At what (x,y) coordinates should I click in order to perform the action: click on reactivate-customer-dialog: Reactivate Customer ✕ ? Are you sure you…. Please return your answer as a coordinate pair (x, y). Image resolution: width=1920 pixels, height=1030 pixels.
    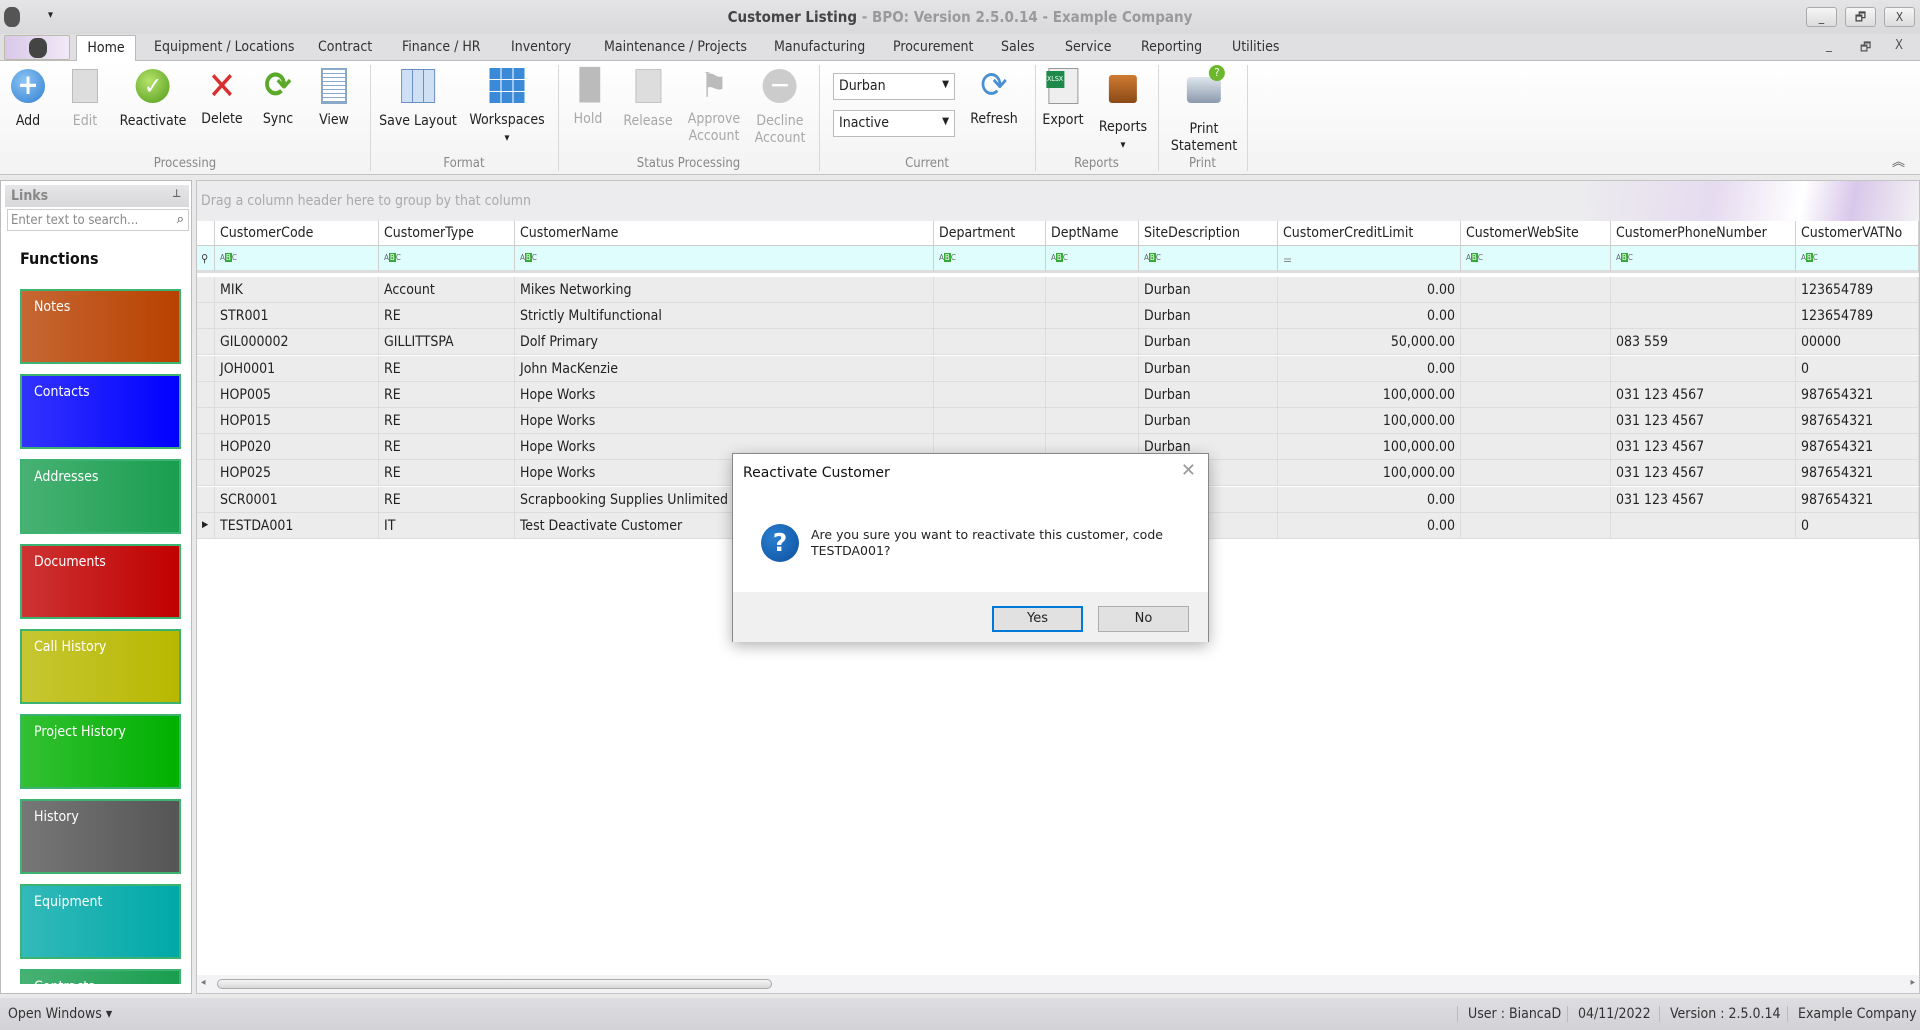
    Looking at the image, I should click on (970, 547).